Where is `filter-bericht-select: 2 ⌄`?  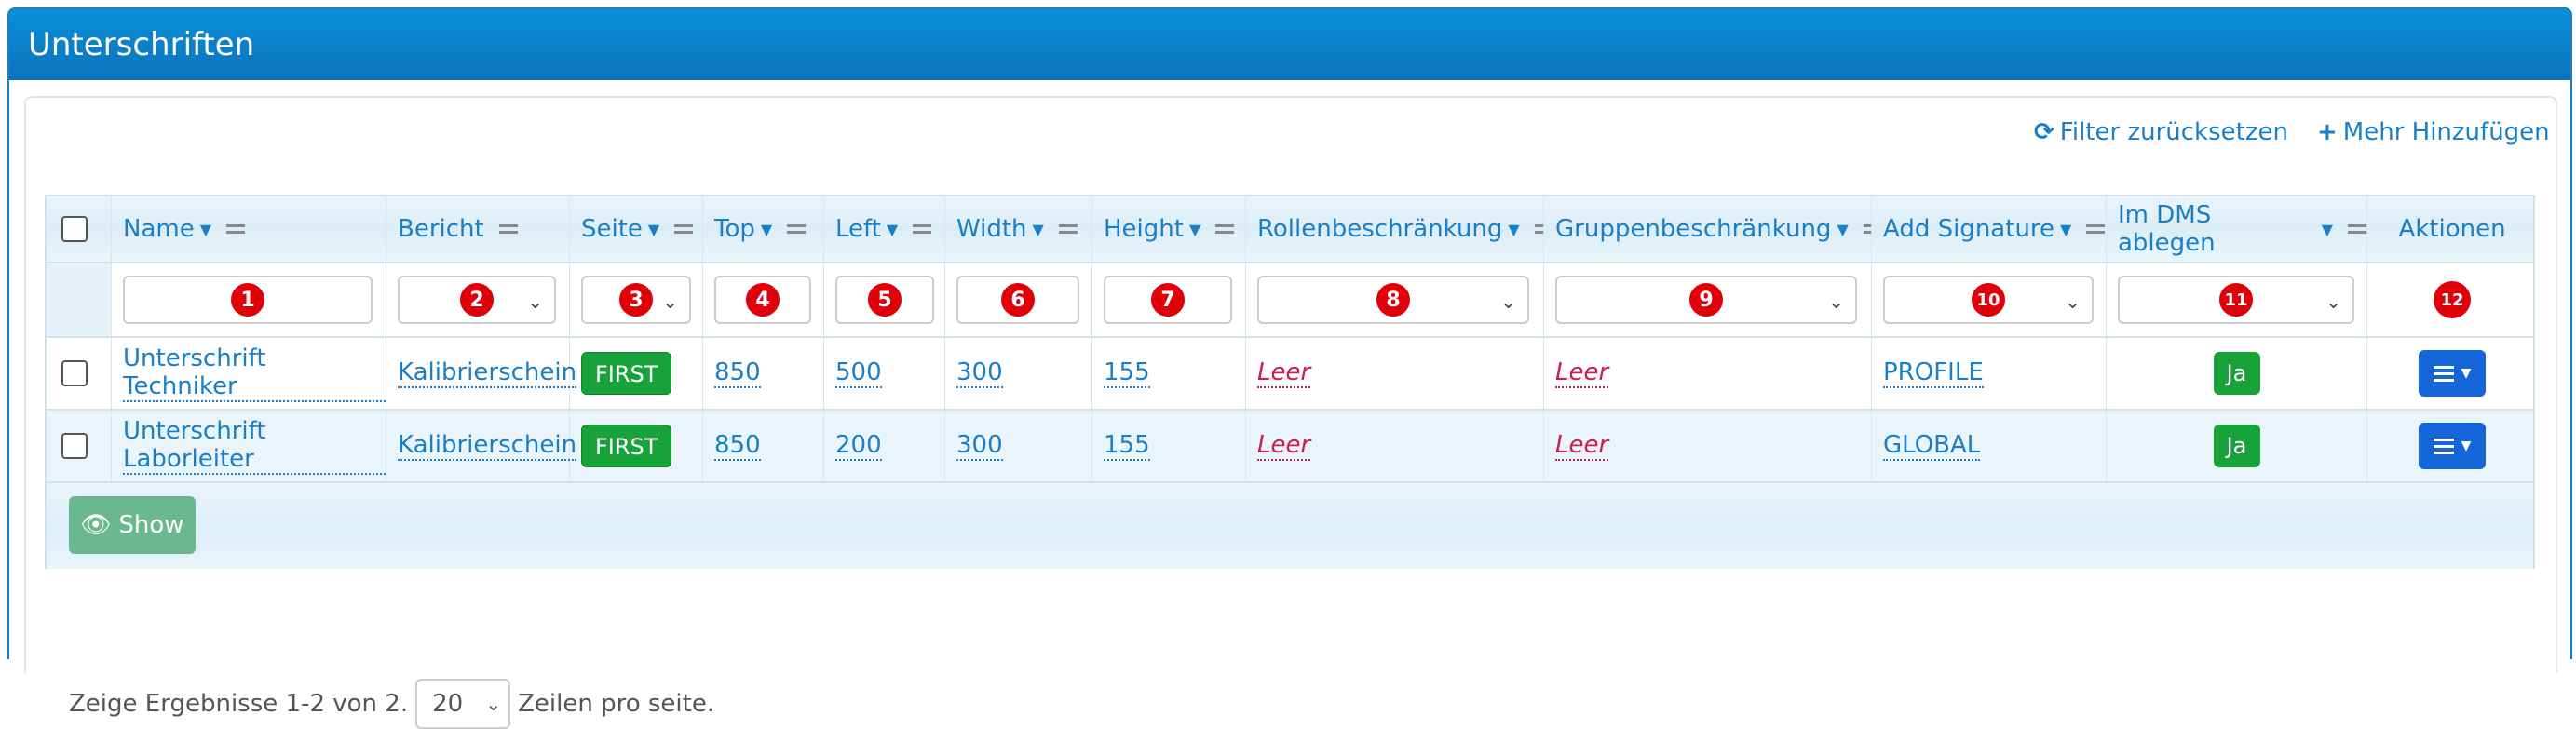
filter-bericht-select: 2 ⌄ is located at coordinates (477, 300).